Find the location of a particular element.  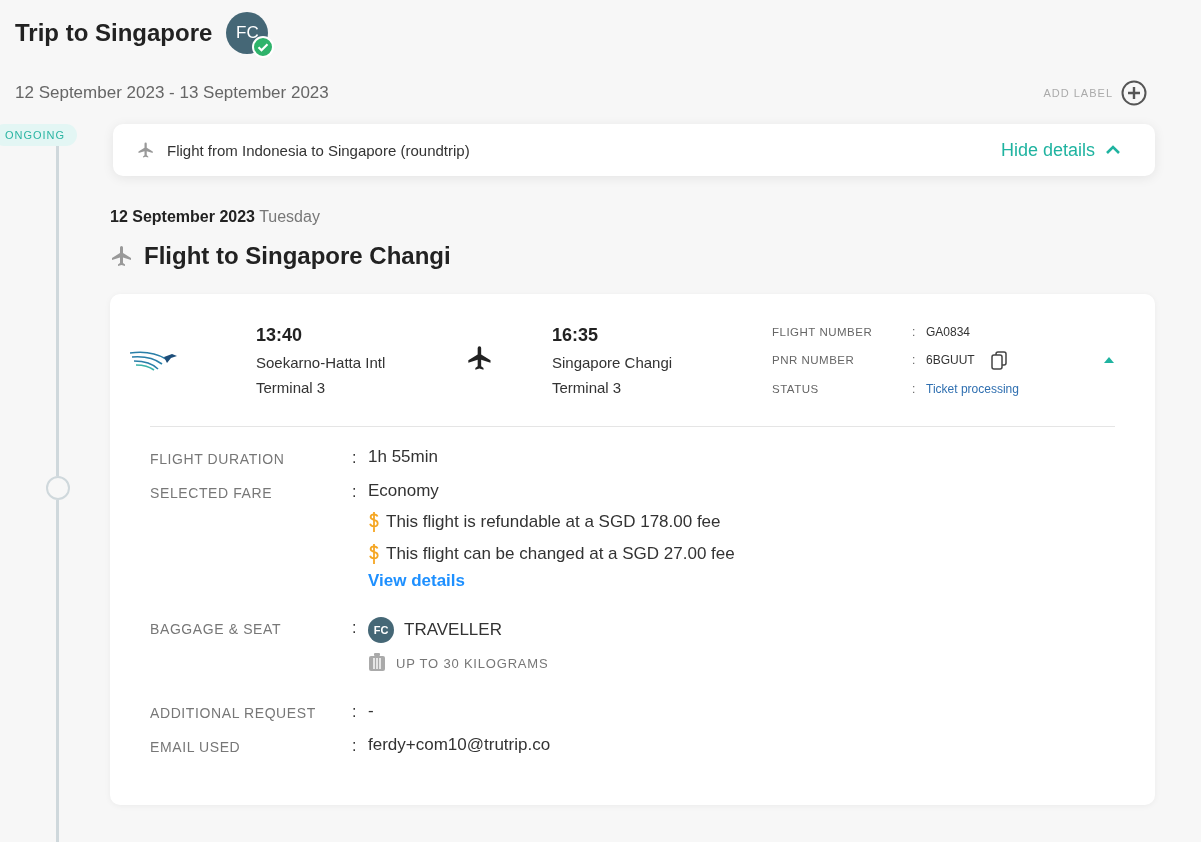

fare-note: This flight can be changed at a SGD 27.00 fee is located at coordinates (560, 554).